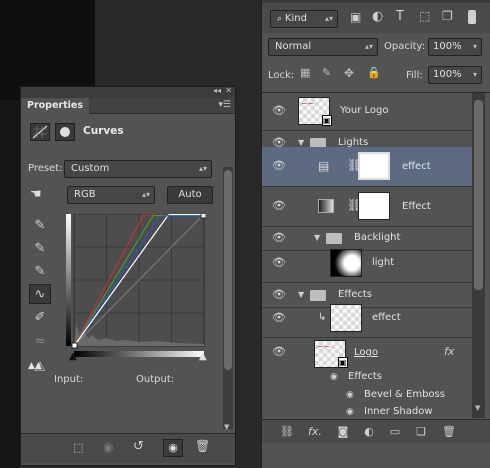  I want to click on lock-pixels-icon: ✎, so click(326, 72).